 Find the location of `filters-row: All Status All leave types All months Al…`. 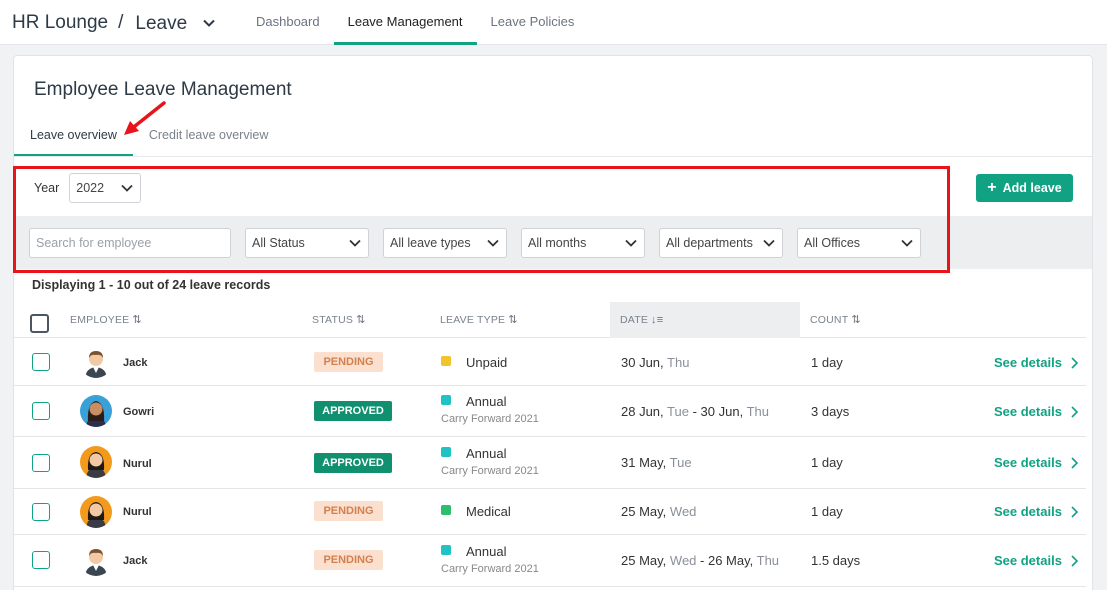

filters-row: All Status All leave types All months Al… is located at coordinates (475, 243).